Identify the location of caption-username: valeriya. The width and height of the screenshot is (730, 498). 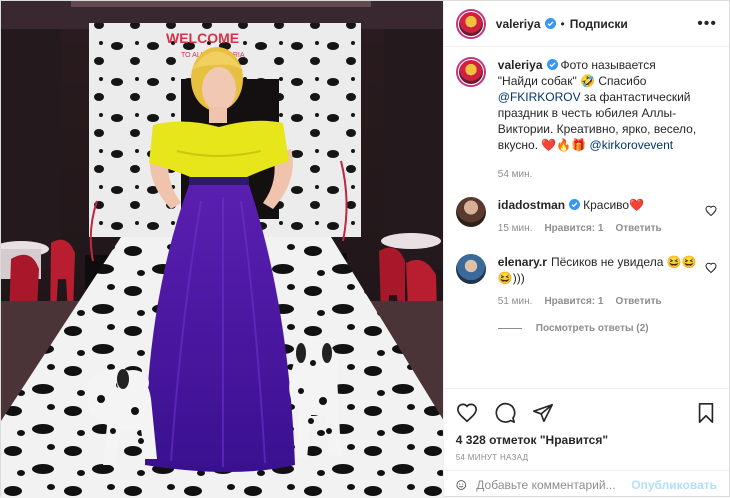
(520, 65).